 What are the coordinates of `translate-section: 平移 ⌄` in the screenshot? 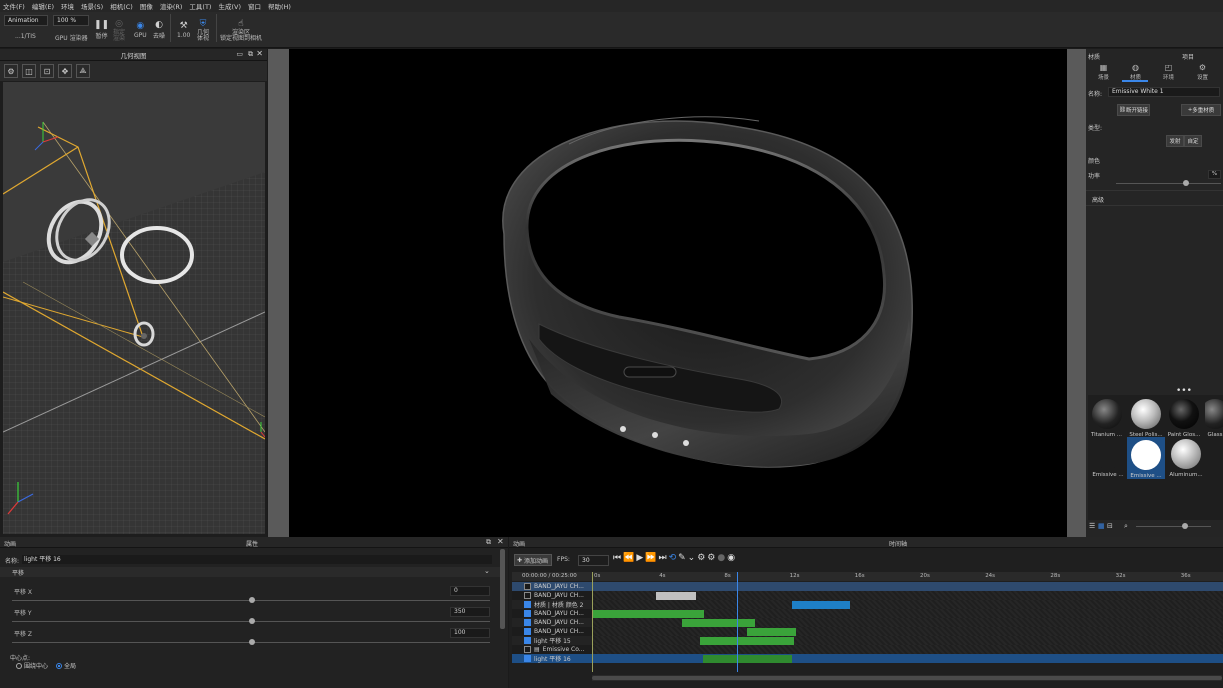 It's located at (250, 572).